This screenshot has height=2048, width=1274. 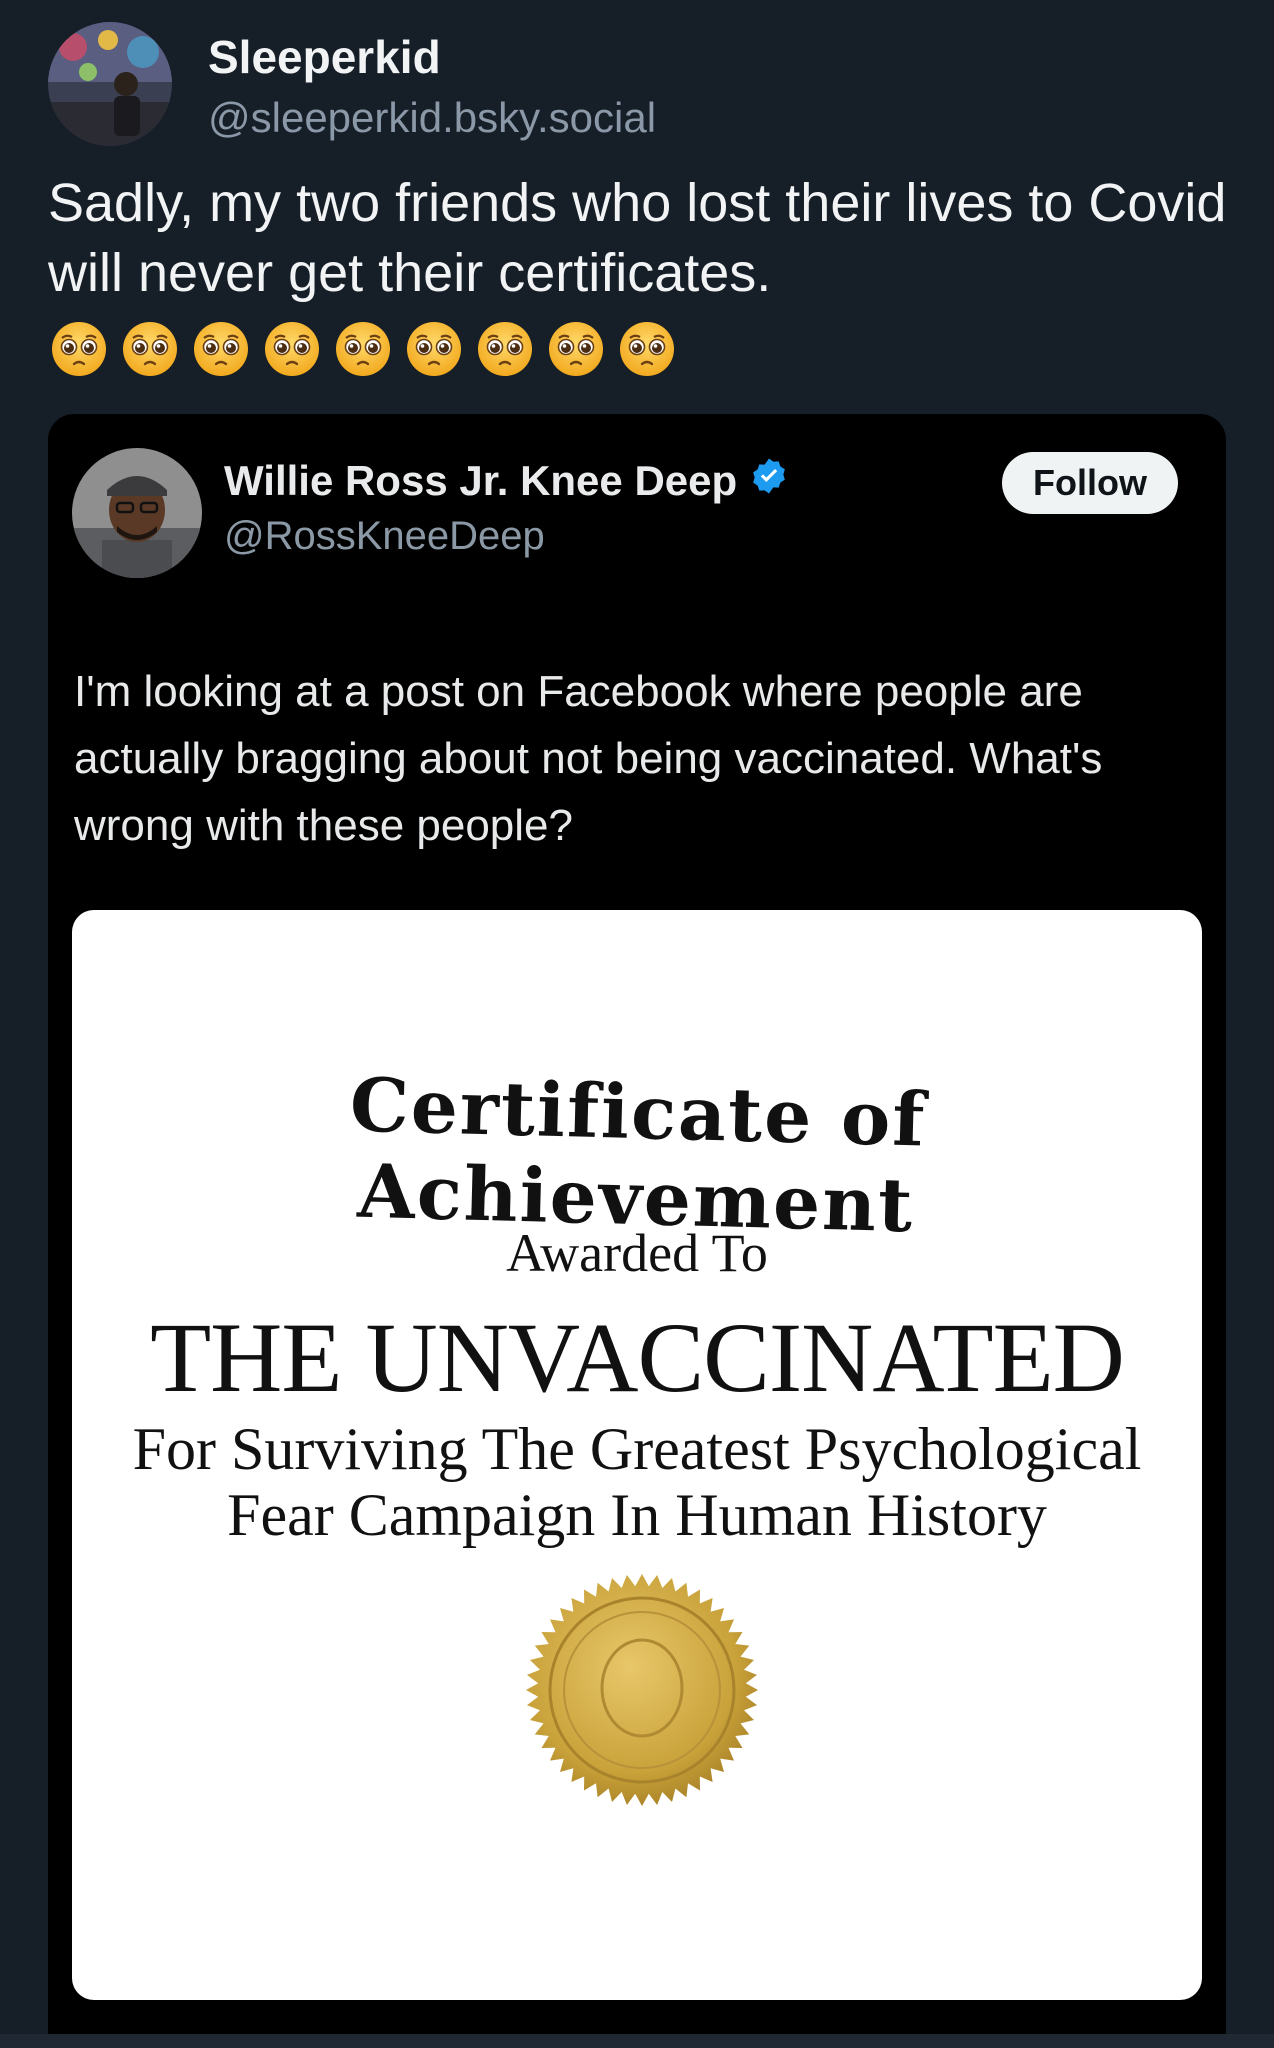 I want to click on author-handle: @sleeperkid.bsky.social, so click(x=432, y=118).